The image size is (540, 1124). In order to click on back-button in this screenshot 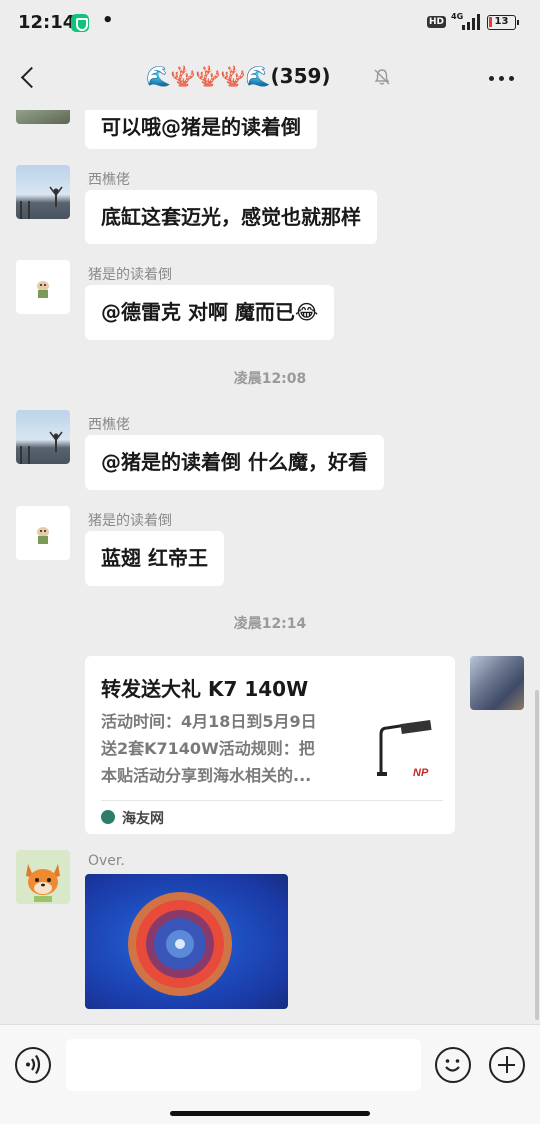, I will do `click(29, 77)`.